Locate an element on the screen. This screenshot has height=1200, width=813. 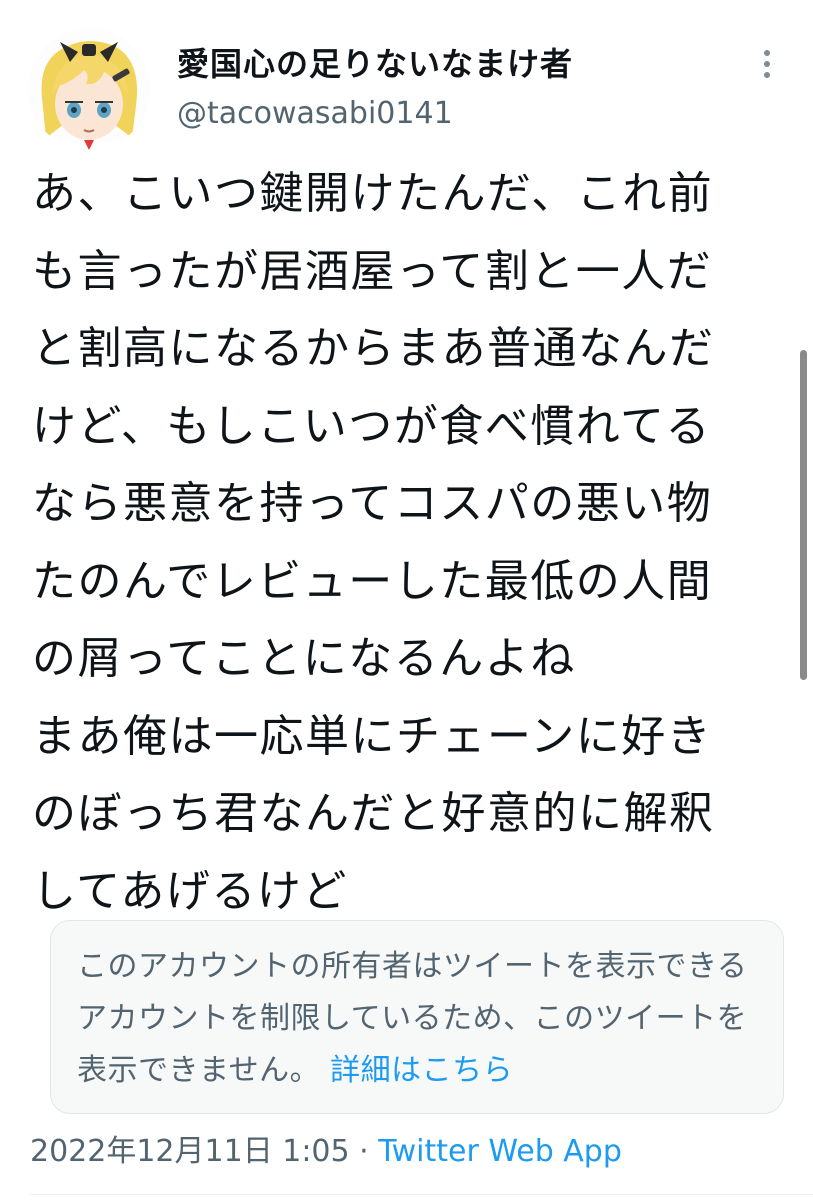
source-link: Twitter Web App is located at coordinates (500, 1151).